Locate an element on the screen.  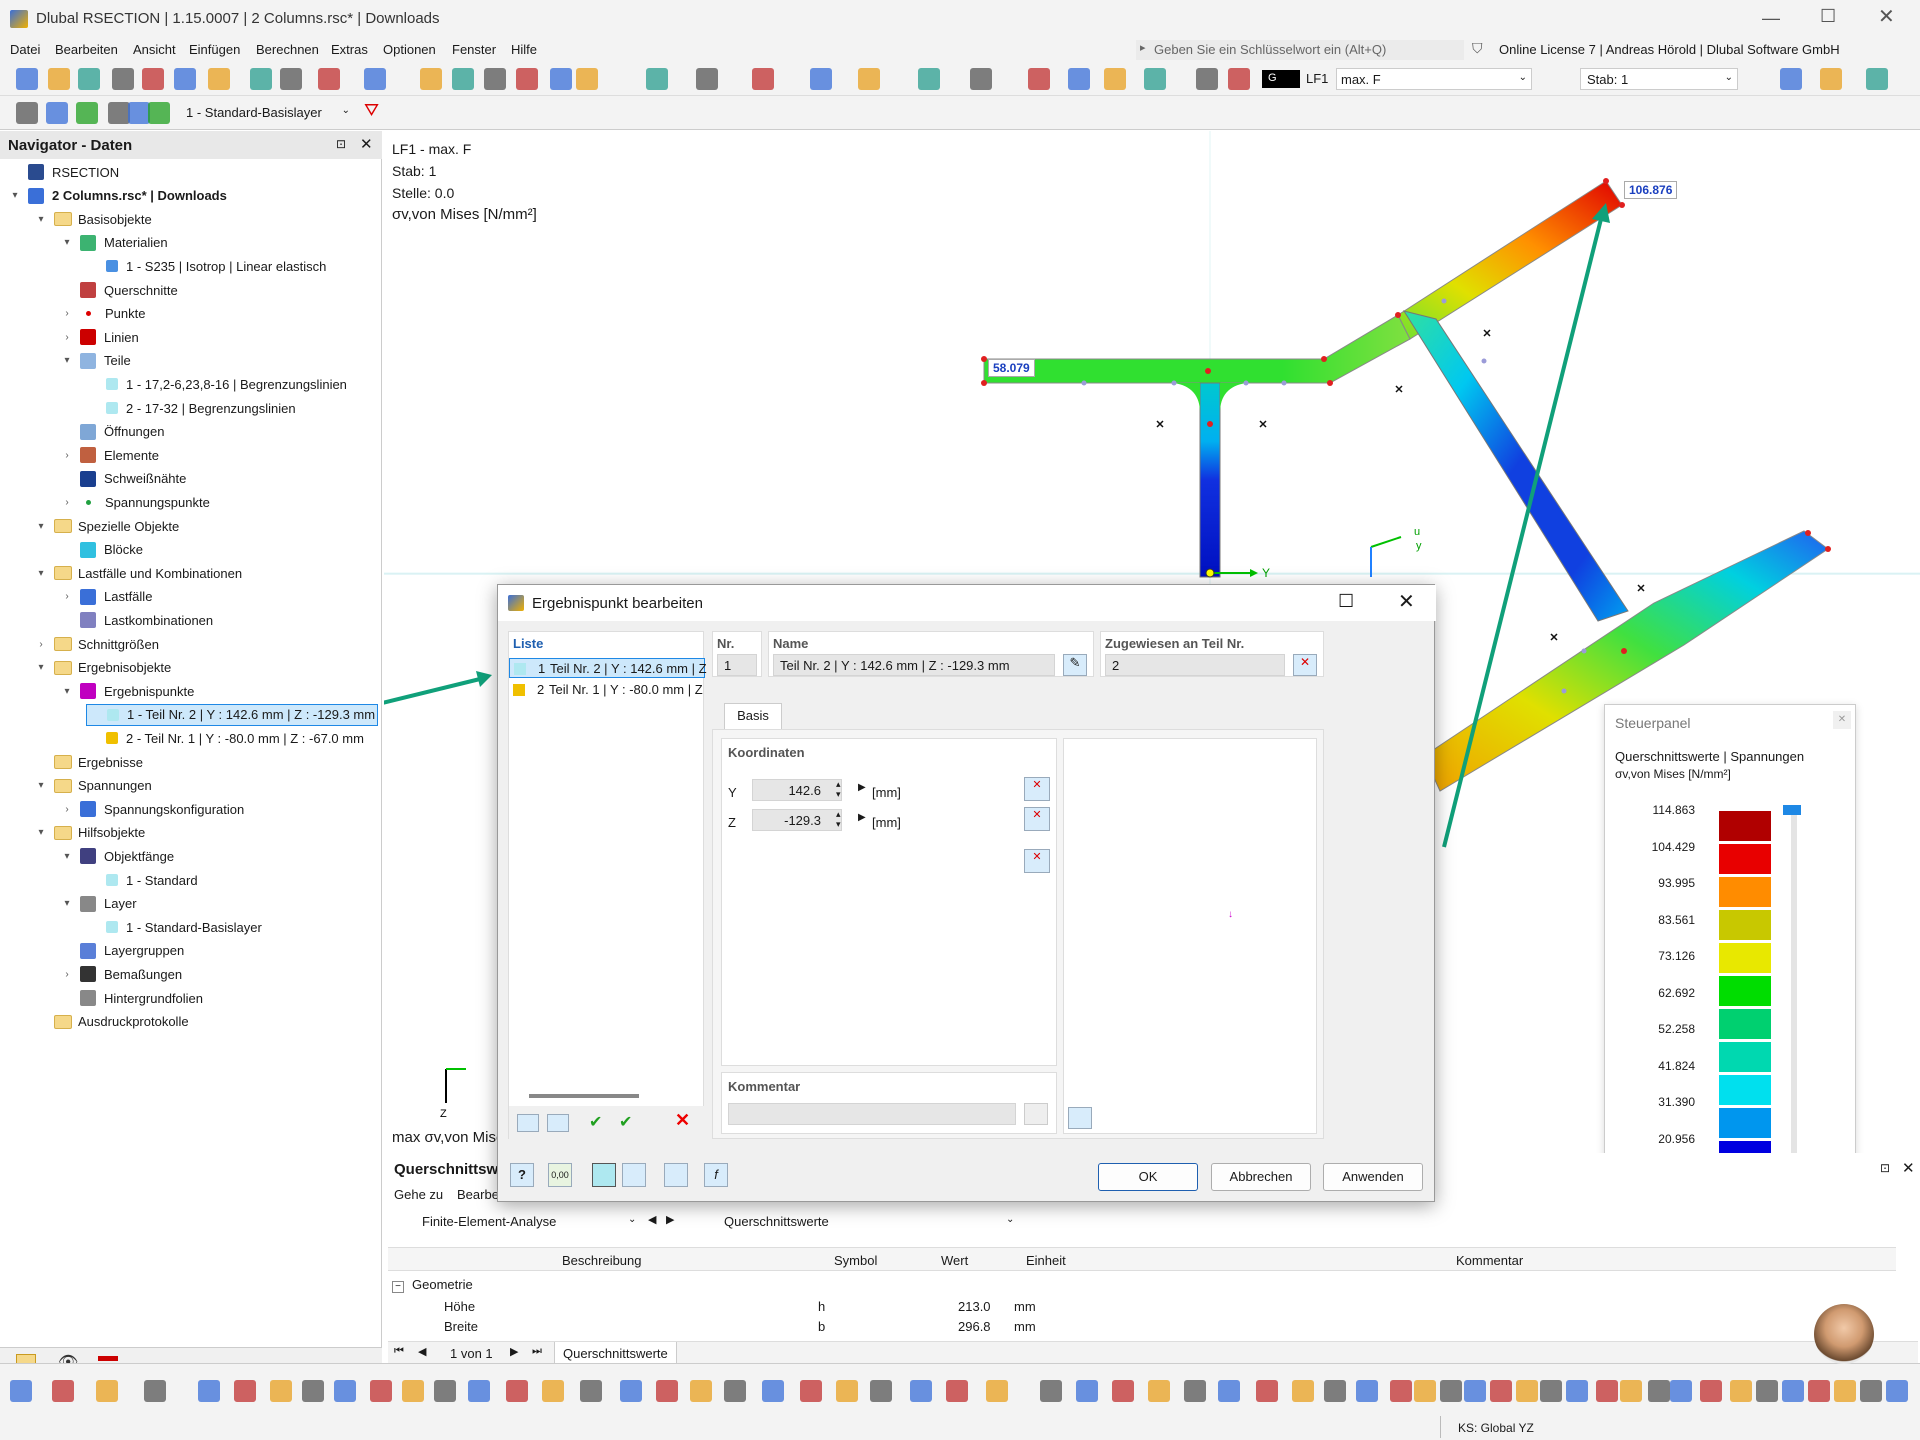
y-field: 142.6 is located at coordinates (797, 790).